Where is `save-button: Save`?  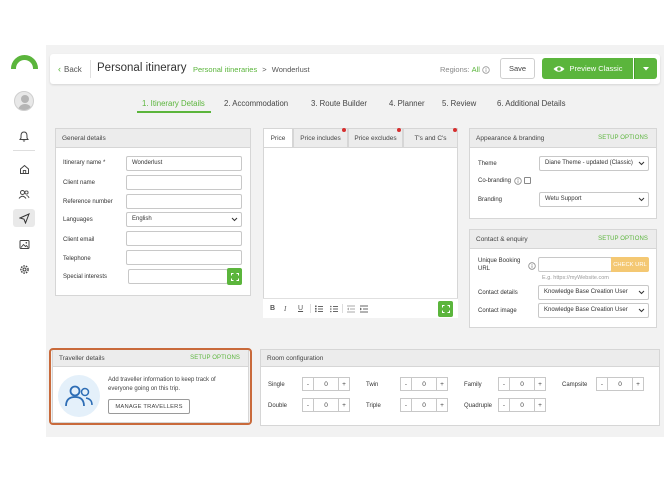 save-button: Save is located at coordinates (517, 68).